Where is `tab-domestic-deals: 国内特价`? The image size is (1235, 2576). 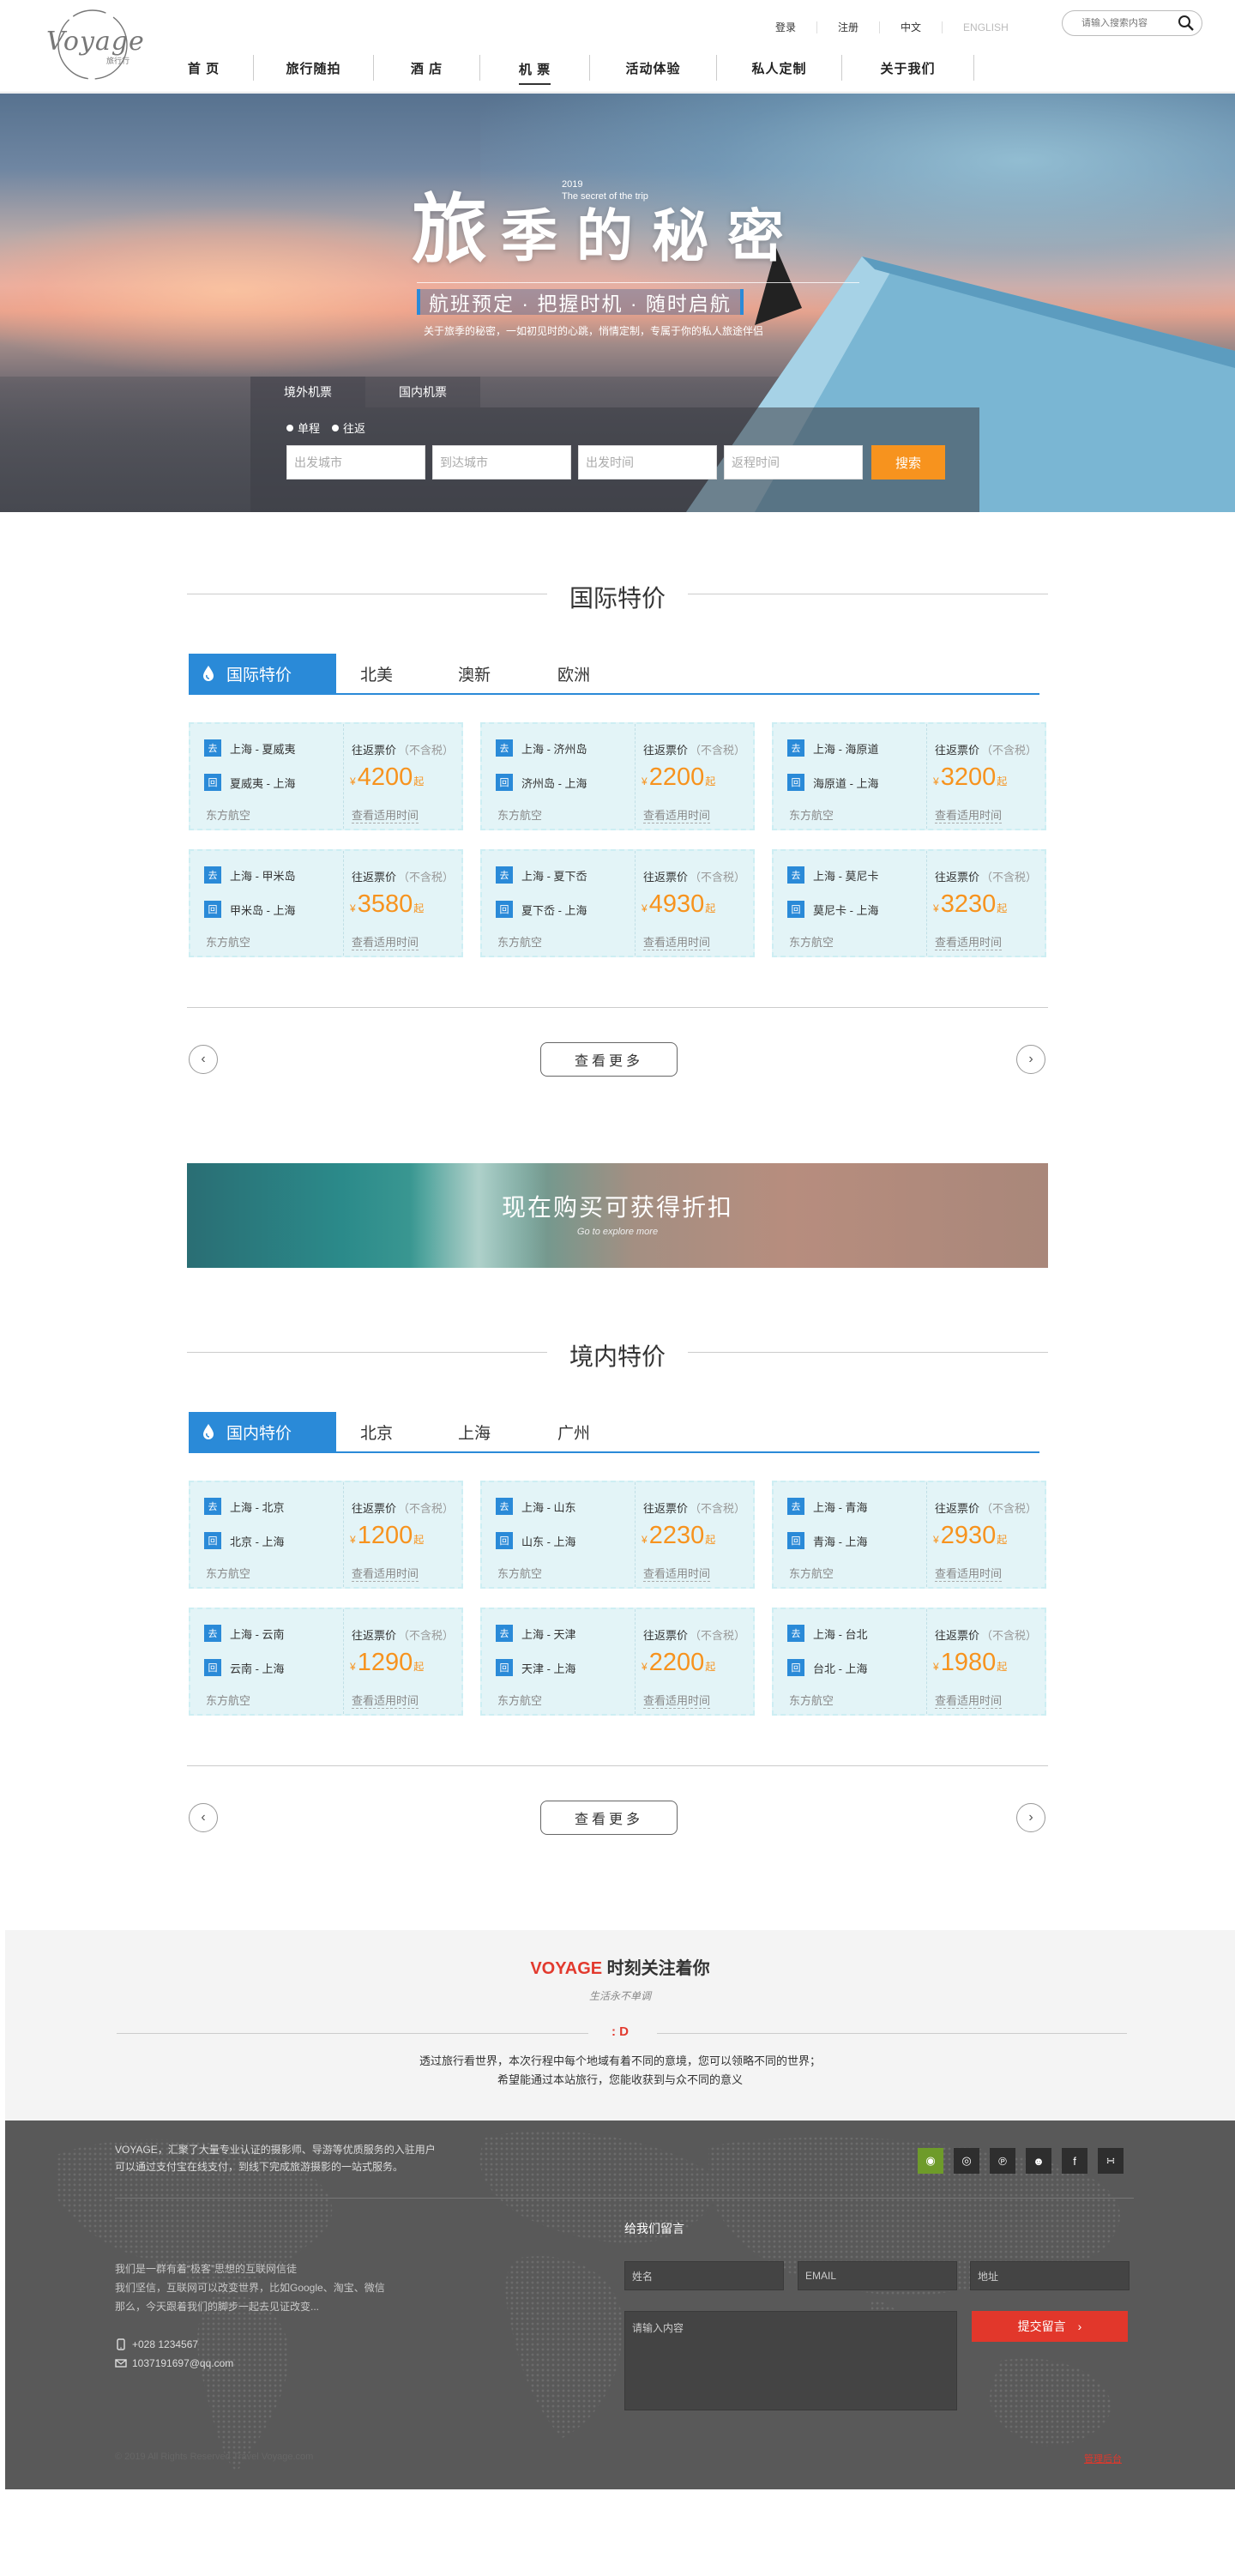
tab-domestic-deals: 国内特价 is located at coordinates (262, 1431).